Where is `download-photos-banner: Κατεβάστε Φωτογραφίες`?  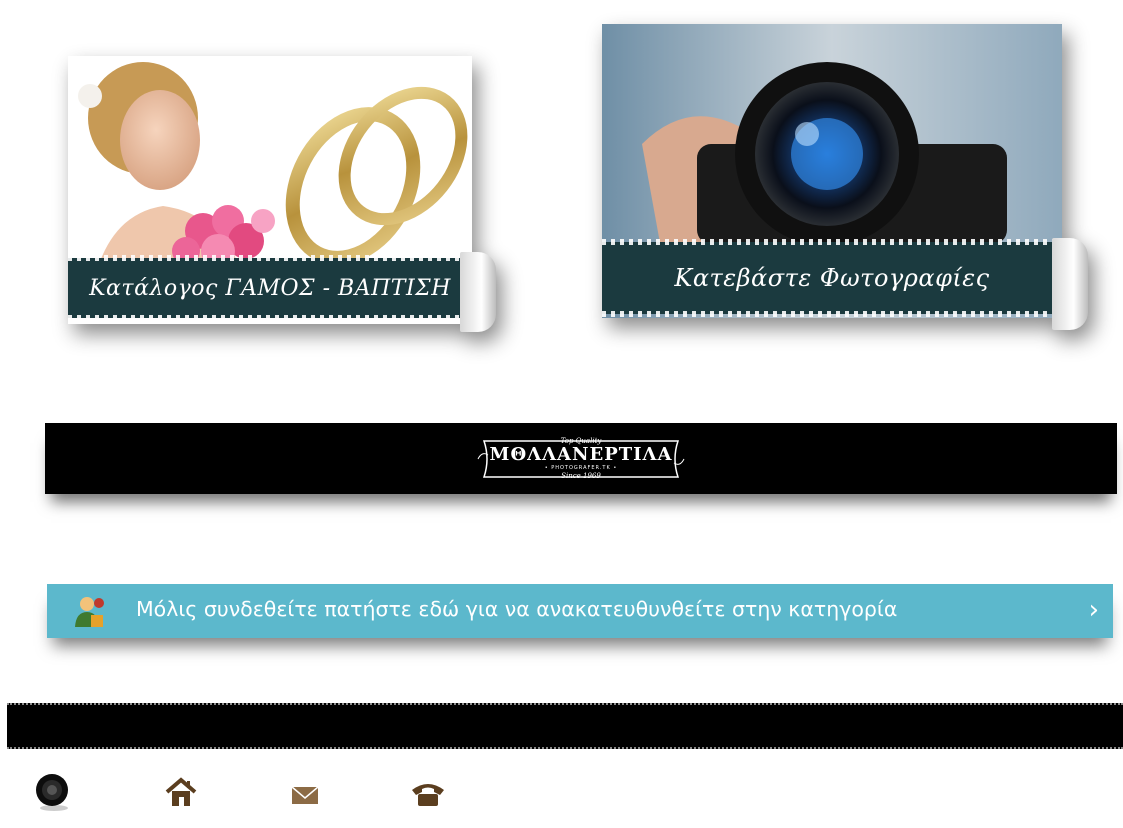 download-photos-banner: Κατεβάστε Φωτογραφίες is located at coordinates (832, 278).